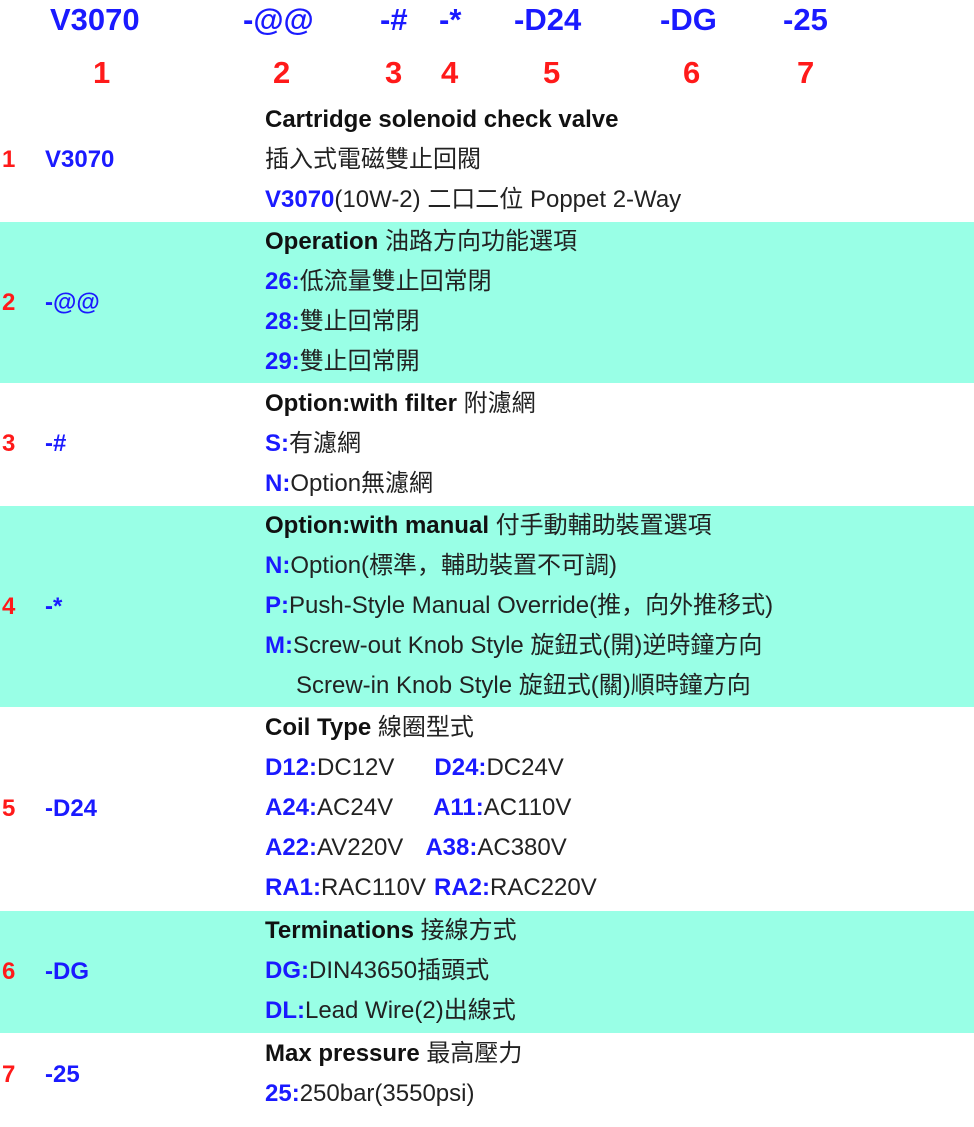 Image resolution: width=974 pixels, height=1127 pixels. I want to click on row-number: 5, so click(9, 808).